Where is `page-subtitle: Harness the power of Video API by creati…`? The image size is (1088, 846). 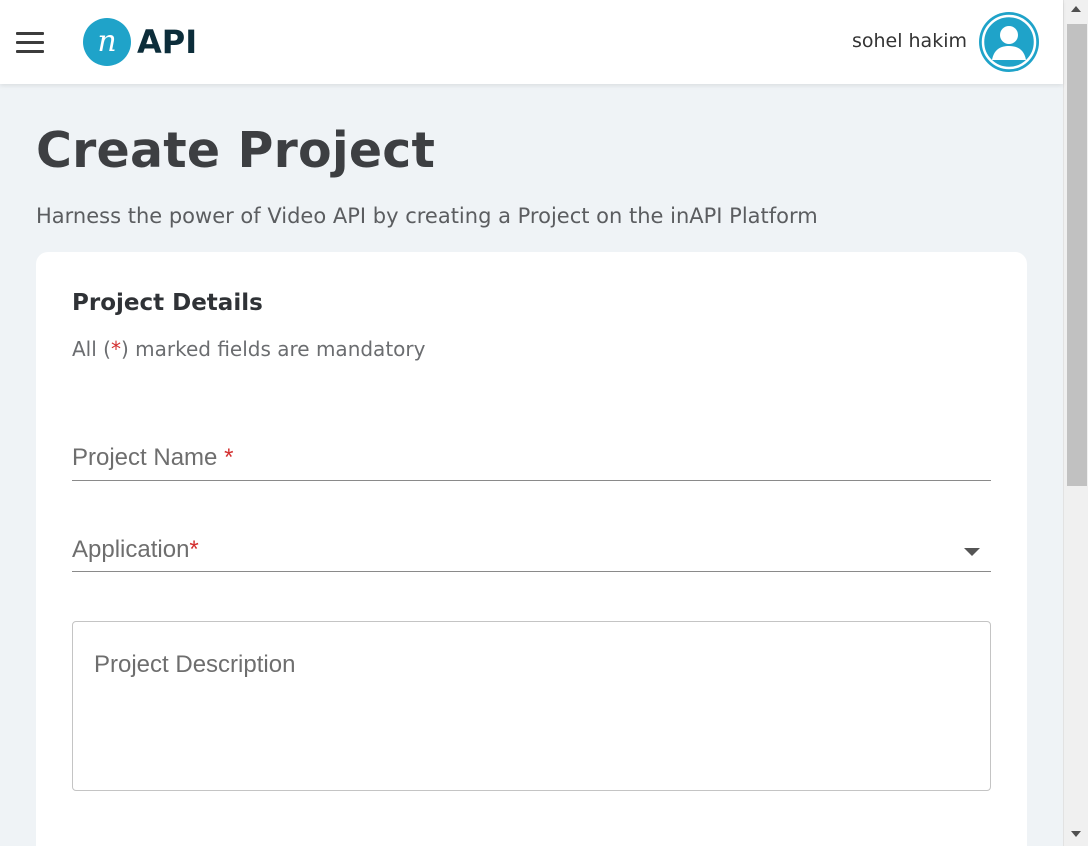
page-subtitle: Harness the power of Video API by creati… is located at coordinates (427, 216).